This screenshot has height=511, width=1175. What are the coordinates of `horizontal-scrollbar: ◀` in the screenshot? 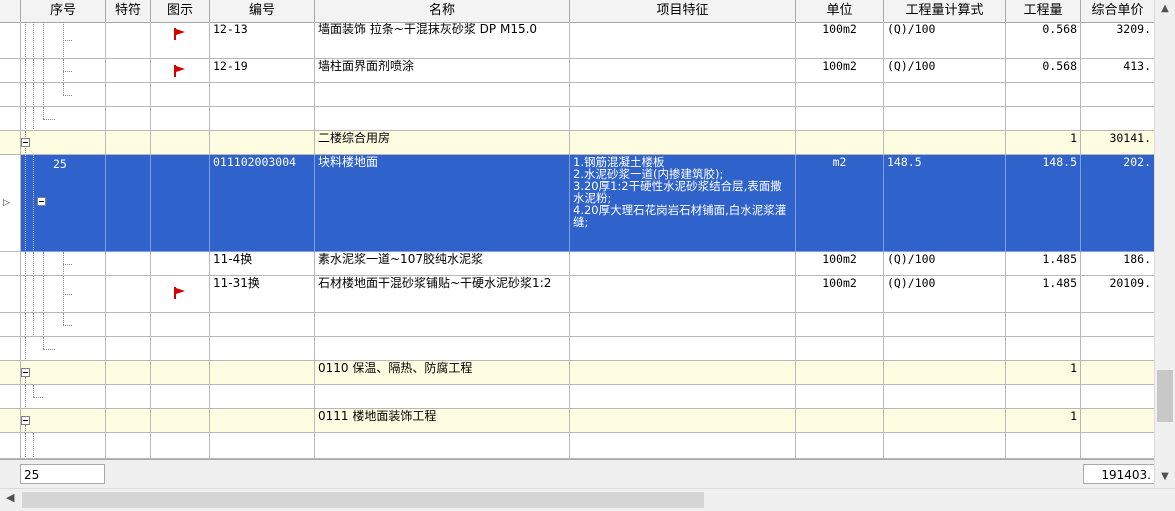 It's located at (587, 499).